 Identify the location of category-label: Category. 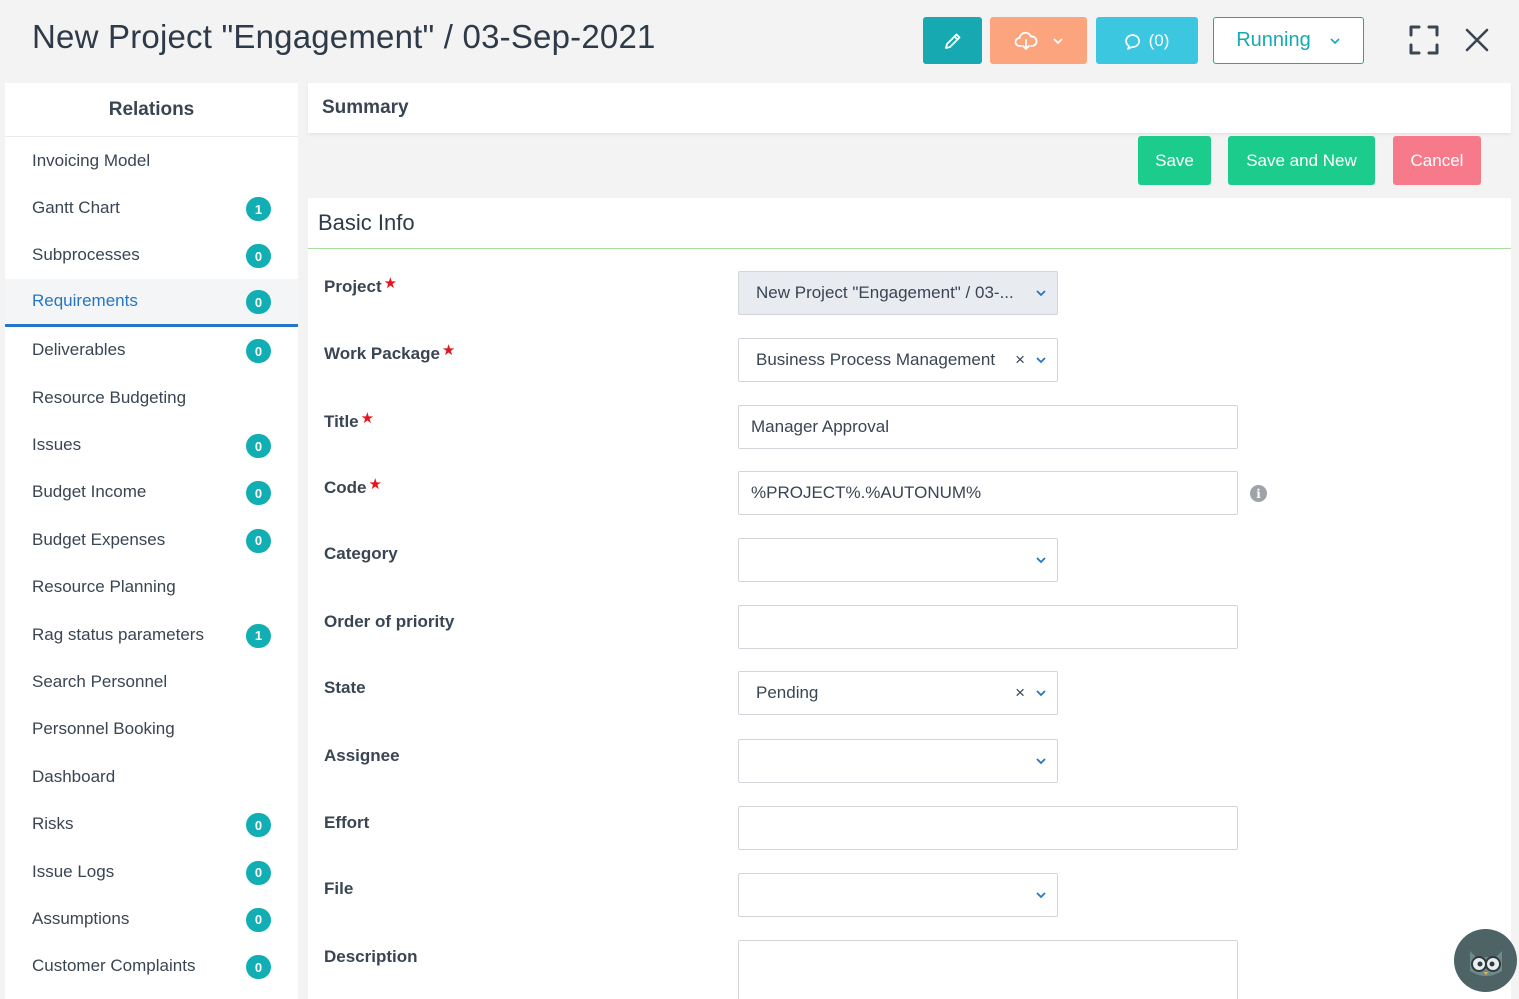
(361, 553).